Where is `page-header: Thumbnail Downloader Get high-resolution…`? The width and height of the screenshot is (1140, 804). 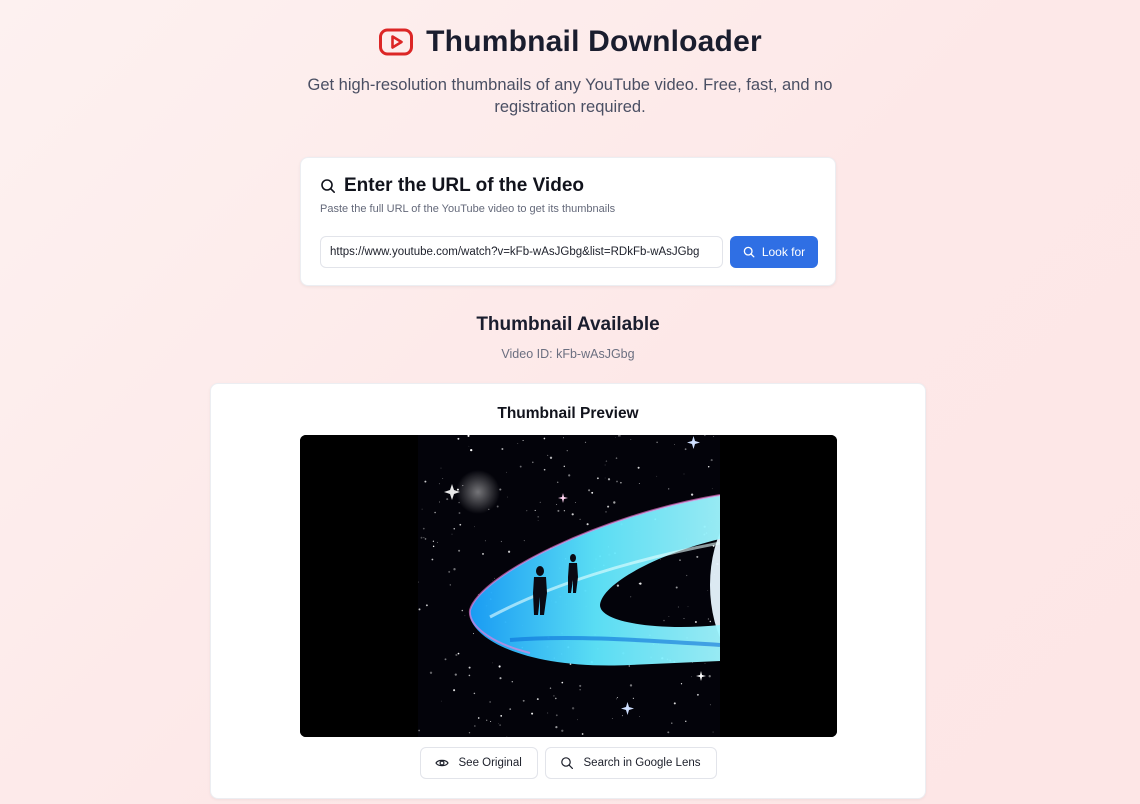
page-header: Thumbnail Downloader Get high-resolution… is located at coordinates (570, 70).